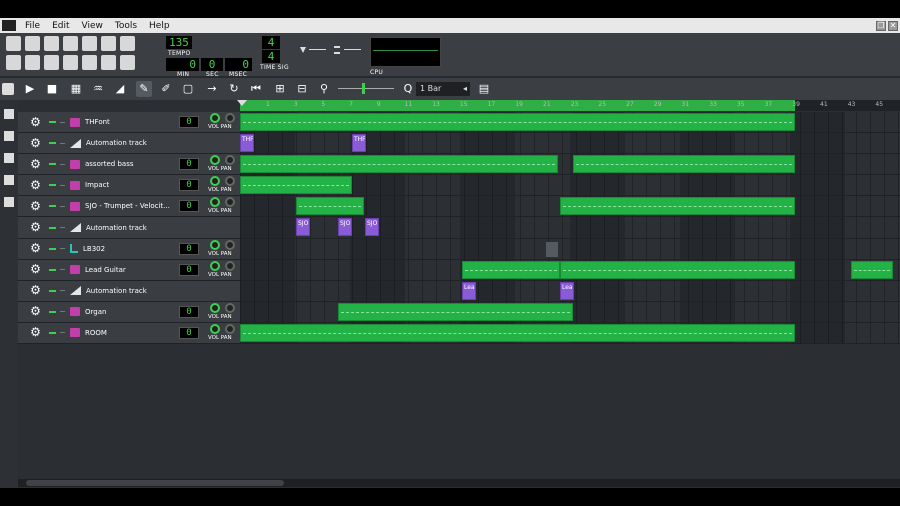 This screenshot has height=506, width=900. Describe the element at coordinates (30, 89) in the screenshot. I see `play-icon: ▶` at that location.